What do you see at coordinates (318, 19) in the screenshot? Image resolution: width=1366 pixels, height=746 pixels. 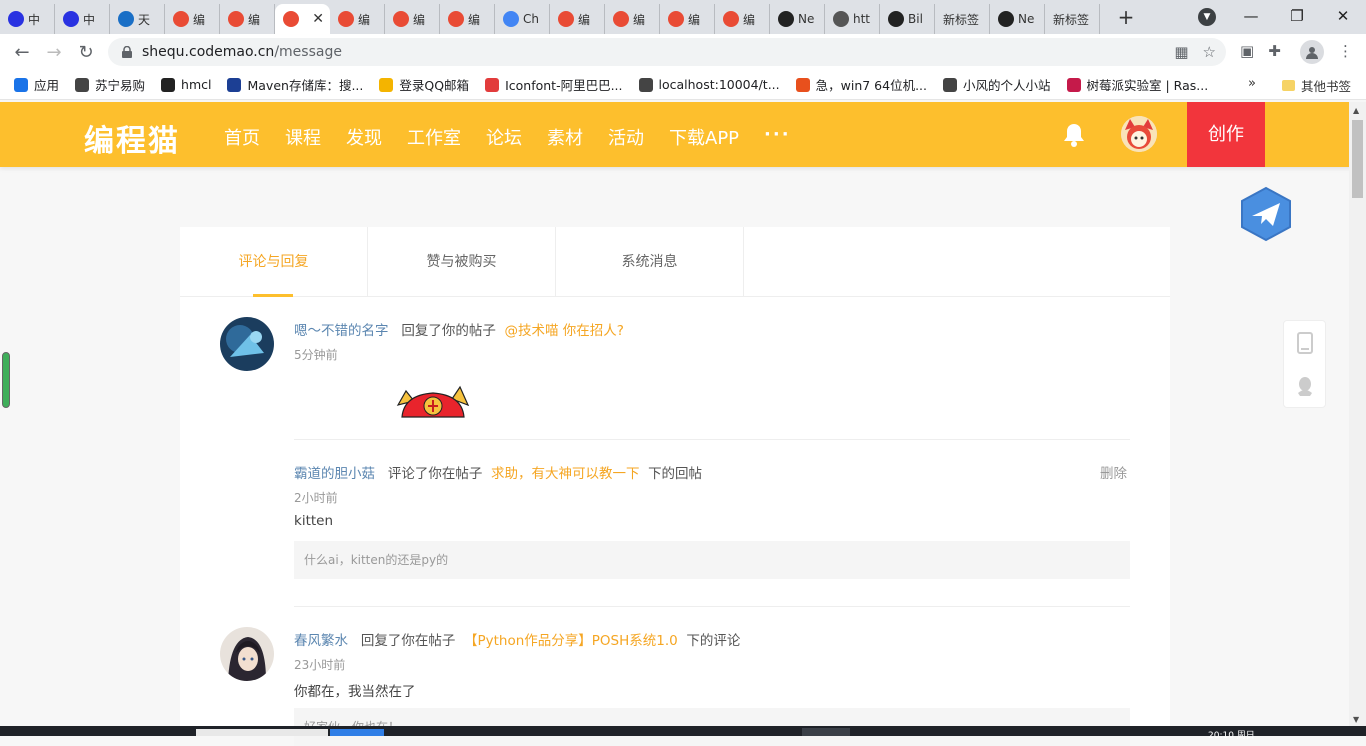 I see `close-tab-icon: ✕` at bounding box center [318, 19].